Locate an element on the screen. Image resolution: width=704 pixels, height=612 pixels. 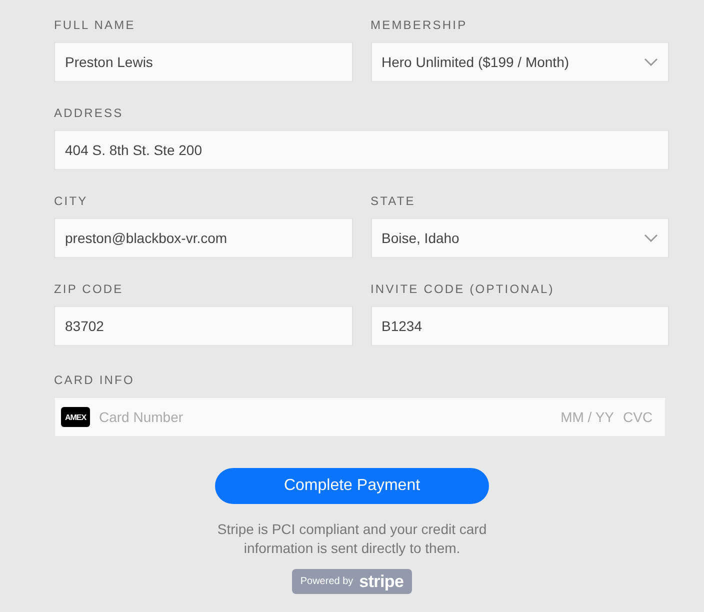
field-label: ZIP CODE is located at coordinates (89, 289).